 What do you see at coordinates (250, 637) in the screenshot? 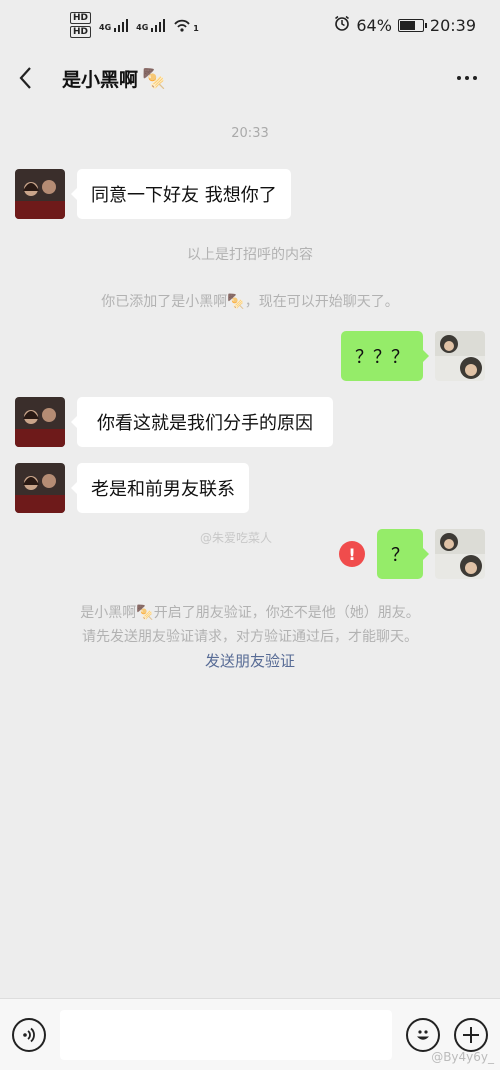
I see `verification-notice-line2: 请先发送朋友验证请求，对方验证通过后，才能聊天。` at bounding box center [250, 637].